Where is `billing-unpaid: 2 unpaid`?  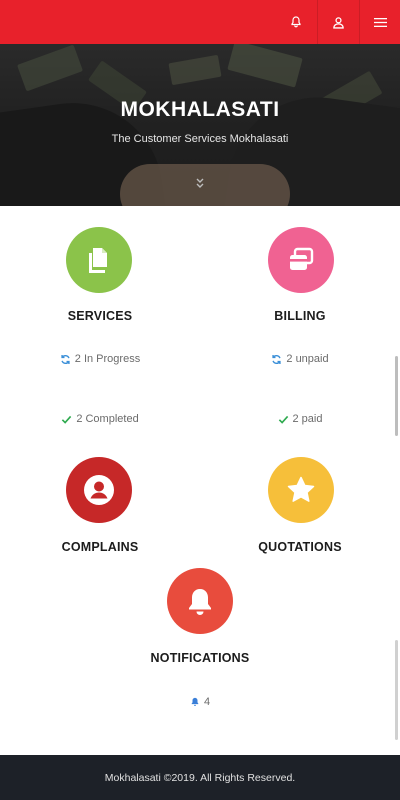 billing-unpaid: 2 unpaid is located at coordinates (300, 359).